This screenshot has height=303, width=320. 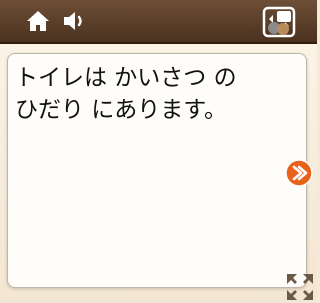 I want to click on expand-icon, so click(x=300, y=287).